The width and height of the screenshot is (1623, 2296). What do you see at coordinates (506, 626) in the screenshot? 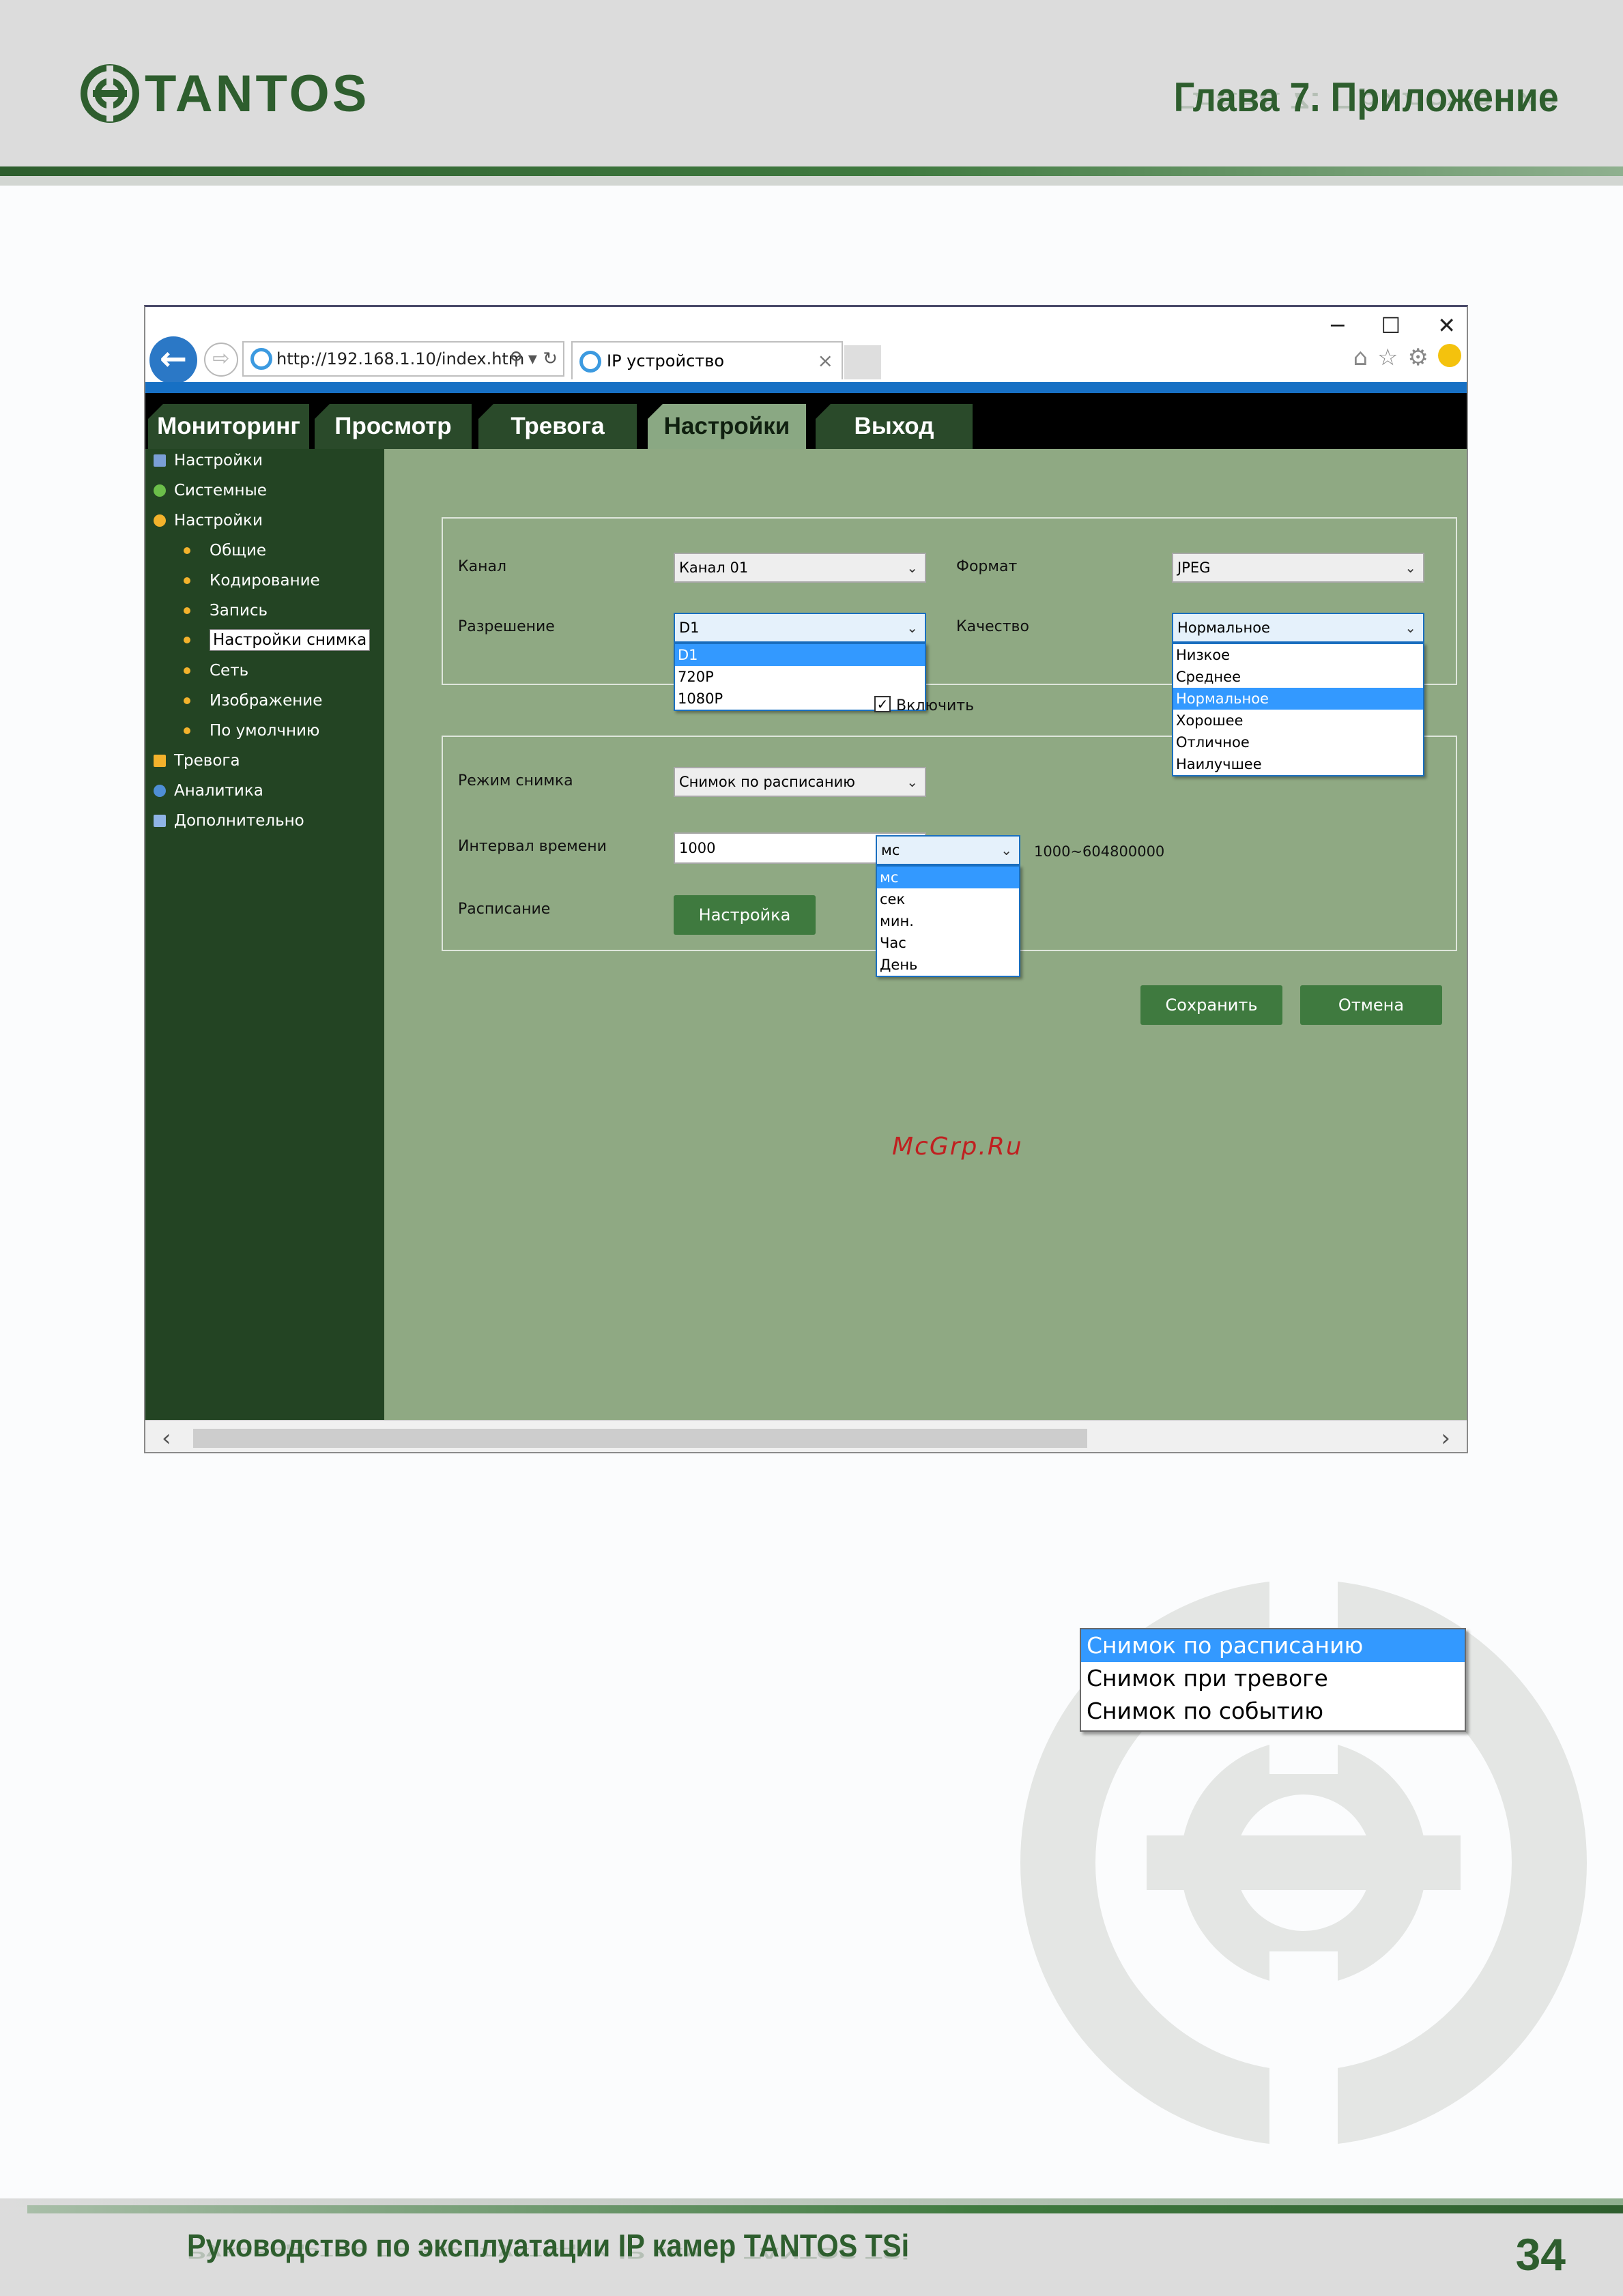
I see `resolution-label: Разрешение` at bounding box center [506, 626].